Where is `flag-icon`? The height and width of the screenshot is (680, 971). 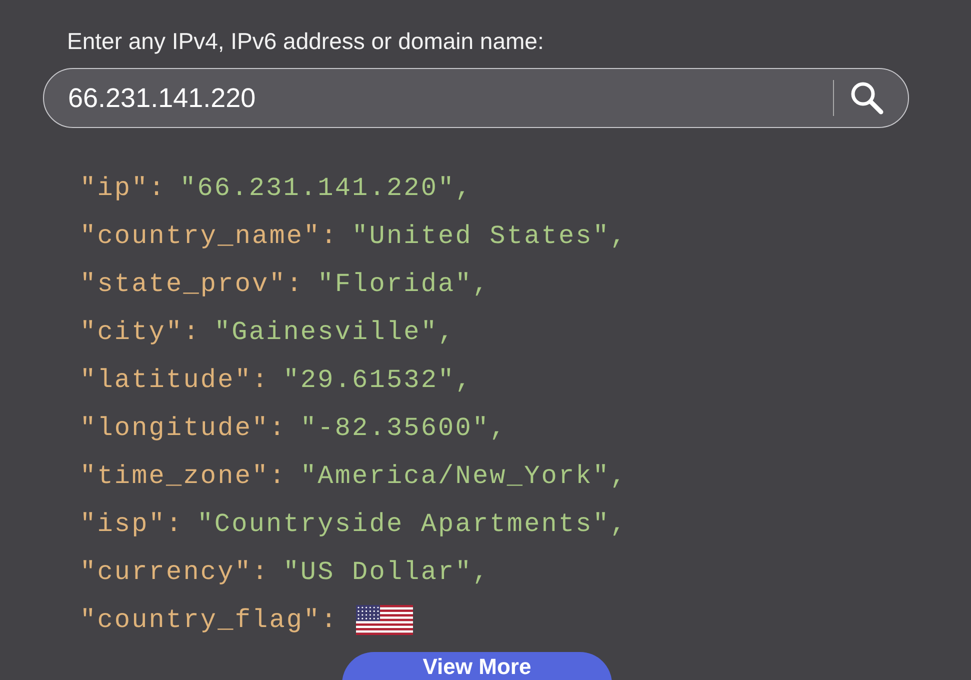
flag-icon is located at coordinates (385, 620).